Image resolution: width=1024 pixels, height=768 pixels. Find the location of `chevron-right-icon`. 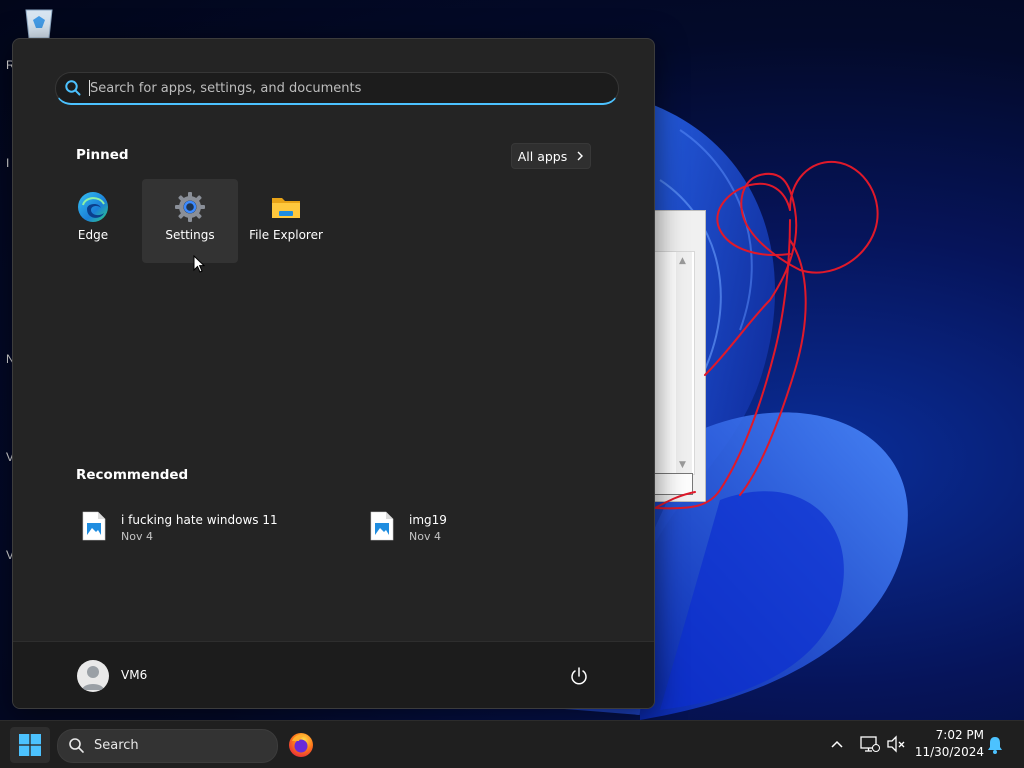

chevron-right-icon is located at coordinates (580, 156).